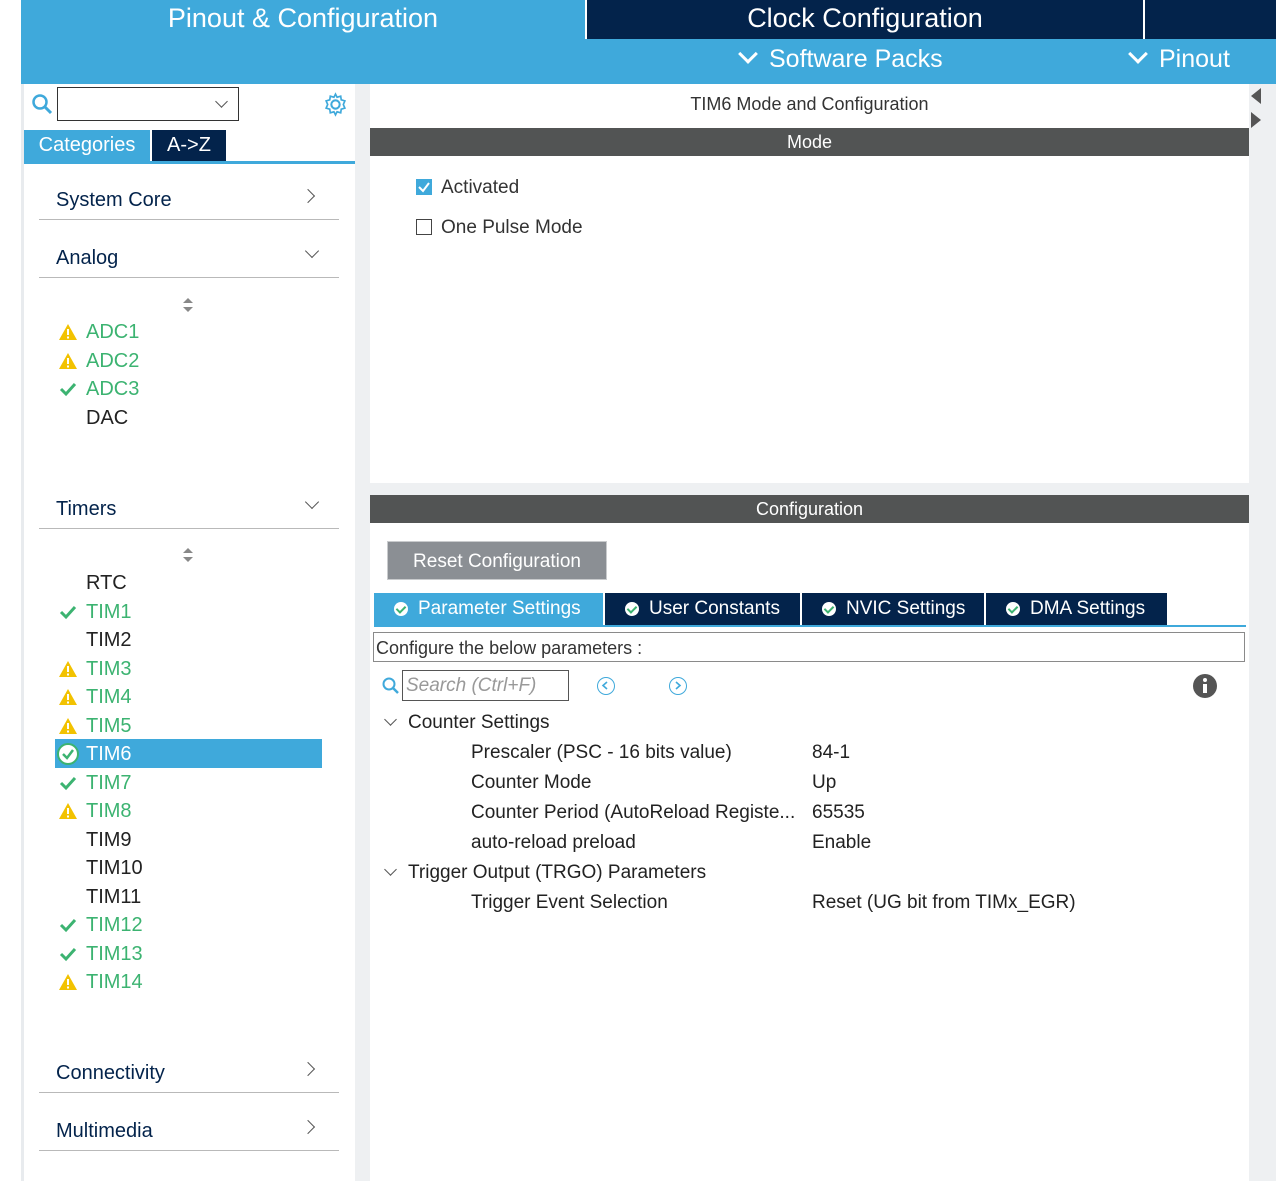 The image size is (1276, 1181). What do you see at coordinates (109, 840) in the screenshot?
I see `list-item-tim9: TIM9` at bounding box center [109, 840].